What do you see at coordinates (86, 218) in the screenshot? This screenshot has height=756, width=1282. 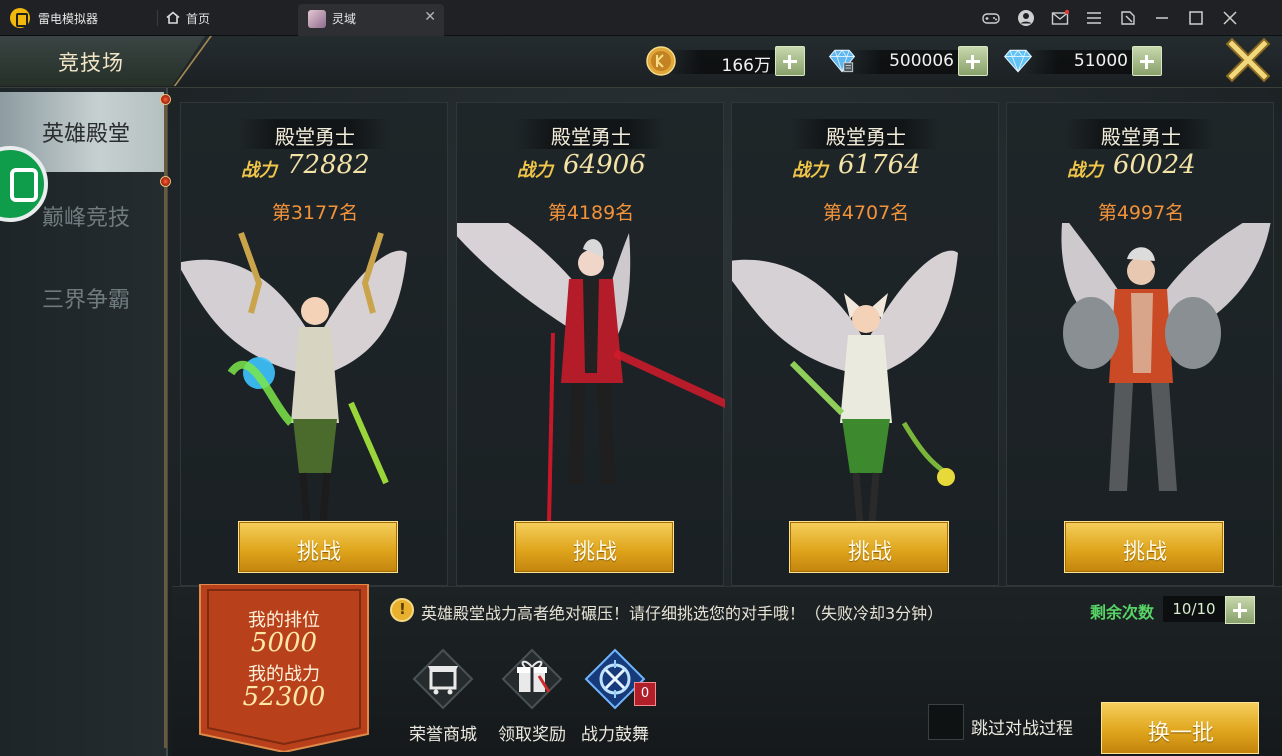 I see `sidebar-item-label: 巅峰竞技` at bounding box center [86, 218].